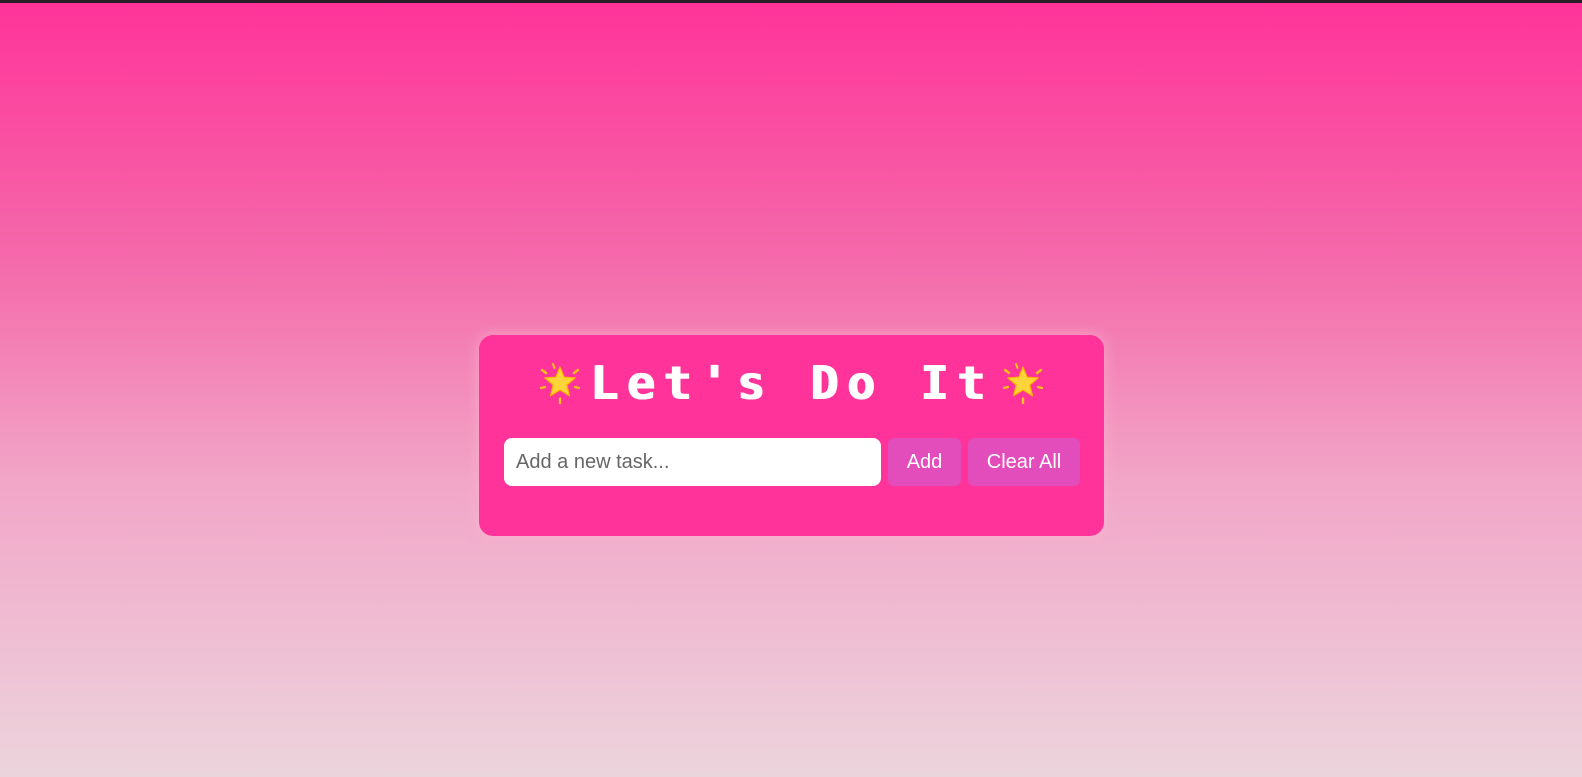 The image size is (1582, 777). What do you see at coordinates (924, 462) in the screenshot?
I see `add-button: Add` at bounding box center [924, 462].